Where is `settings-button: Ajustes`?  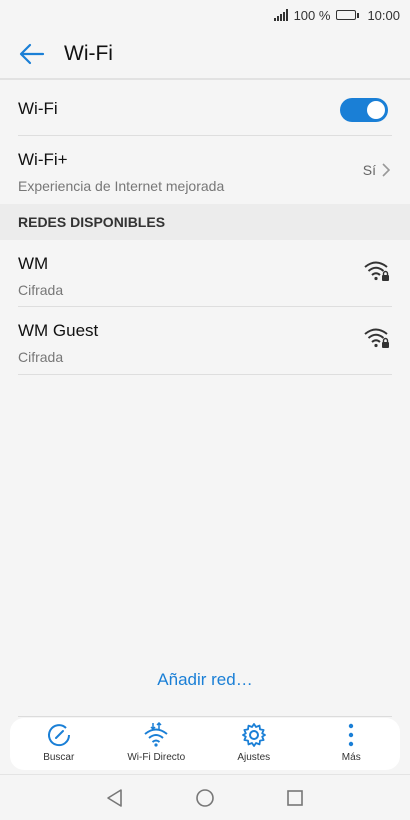 settings-button: Ajustes is located at coordinates (254, 744).